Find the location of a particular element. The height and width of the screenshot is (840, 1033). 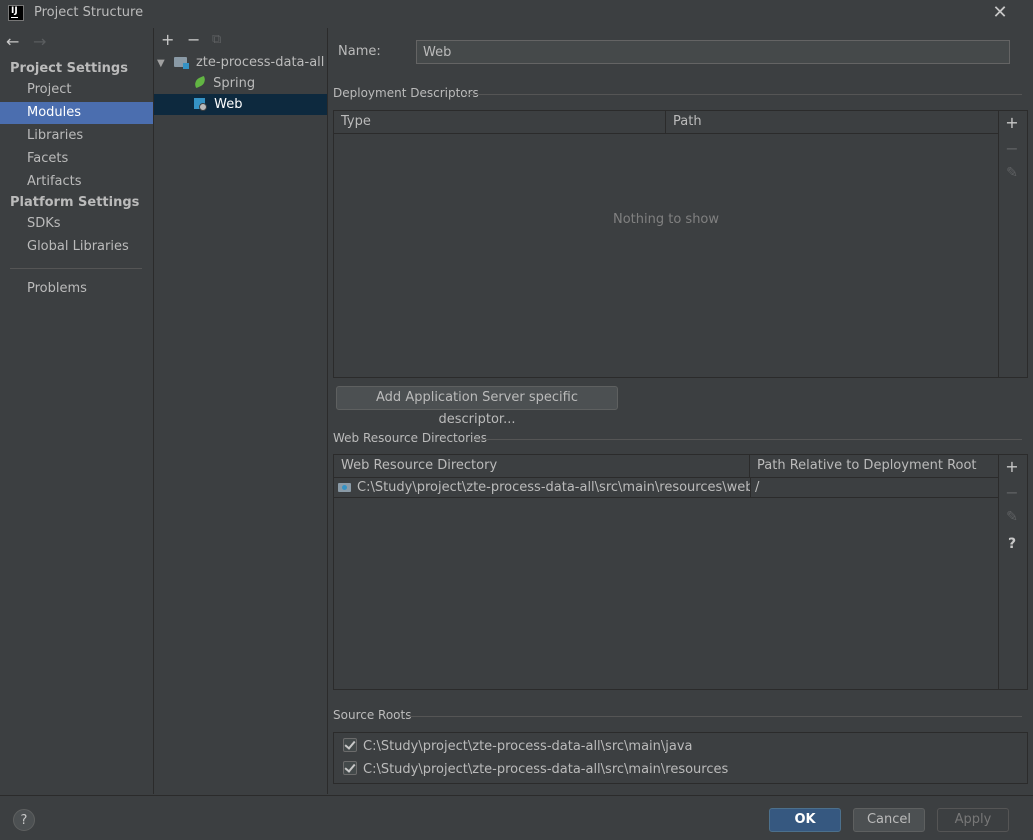

add-module-icon: + is located at coordinates (167, 39).